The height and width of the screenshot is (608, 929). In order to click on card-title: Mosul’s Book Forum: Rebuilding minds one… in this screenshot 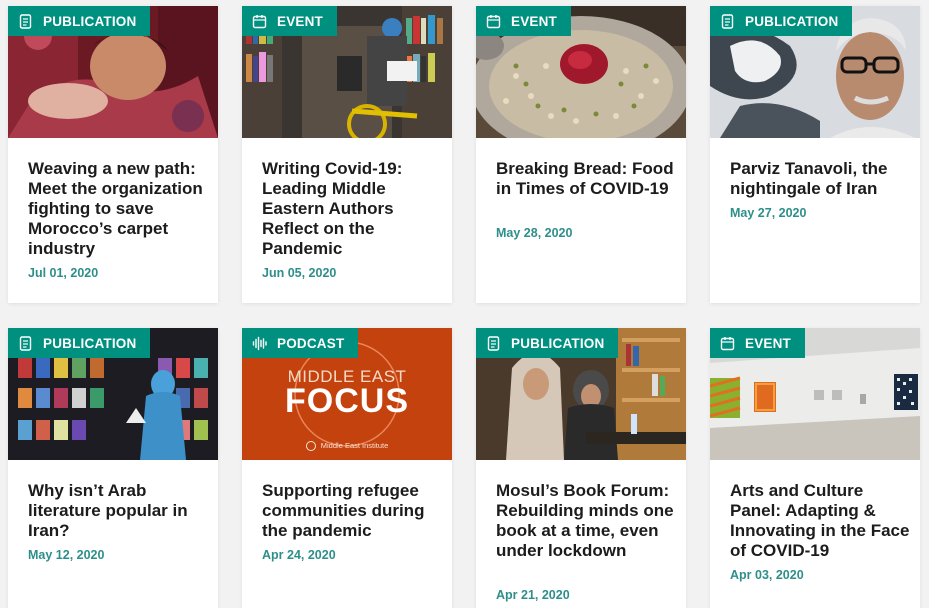, I will do `click(586, 521)`.